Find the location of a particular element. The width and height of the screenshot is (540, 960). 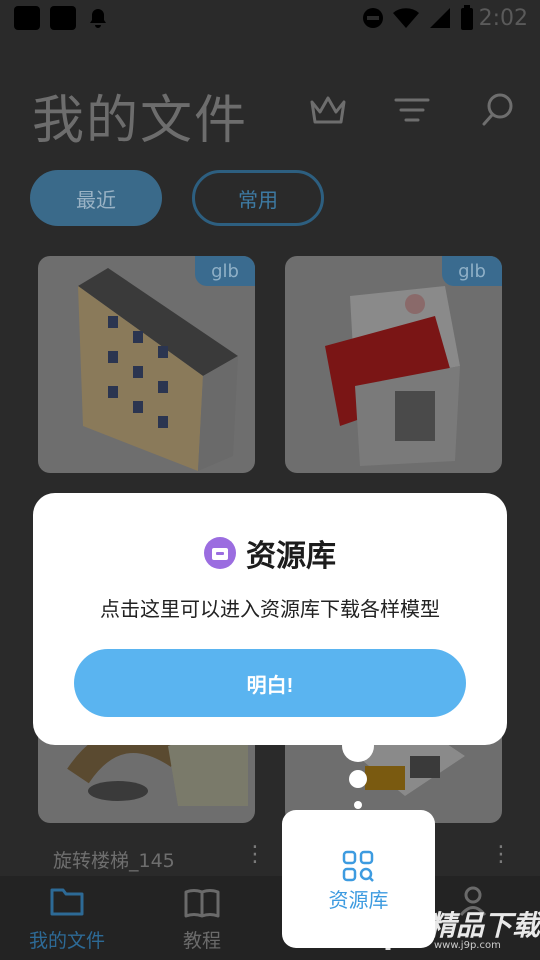

dnd-icon is located at coordinates (373, 18).